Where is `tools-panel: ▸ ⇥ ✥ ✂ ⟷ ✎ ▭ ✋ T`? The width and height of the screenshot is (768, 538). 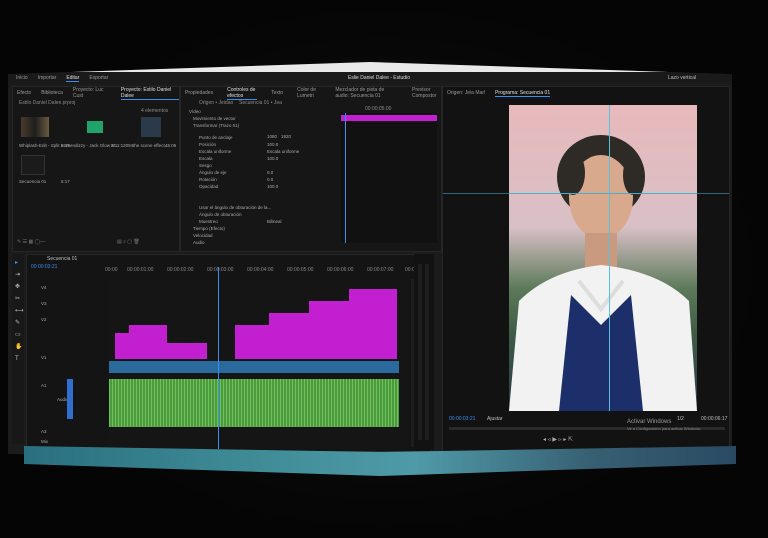 tools-panel: ▸ ⇥ ✥ ✂ ⟷ ✎ ▭ ✋ T is located at coordinates (18, 349).